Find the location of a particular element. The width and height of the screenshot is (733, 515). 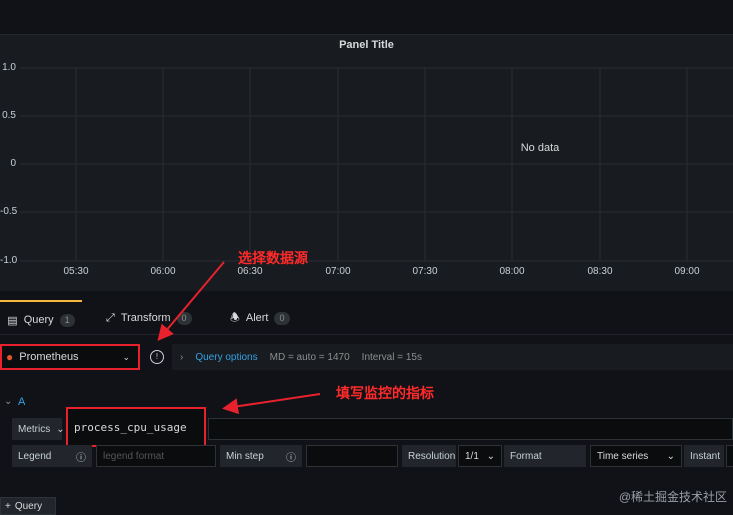

watermark: @稀土掘金技术社区 is located at coordinates (672, 497).